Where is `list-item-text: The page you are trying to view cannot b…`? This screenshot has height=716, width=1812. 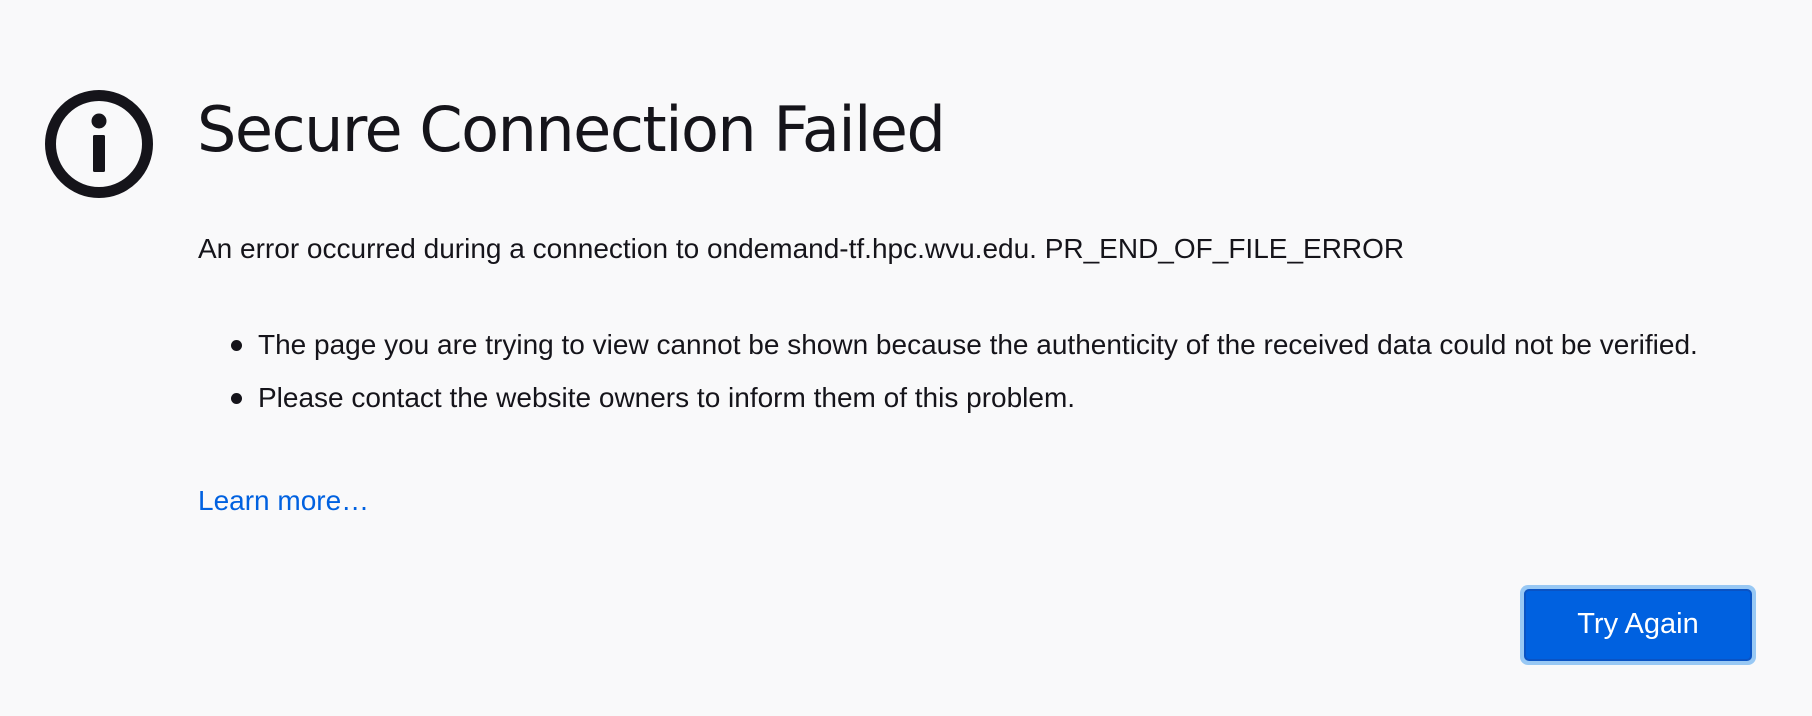
list-item-text: The page you are trying to view cannot b… is located at coordinates (978, 344).